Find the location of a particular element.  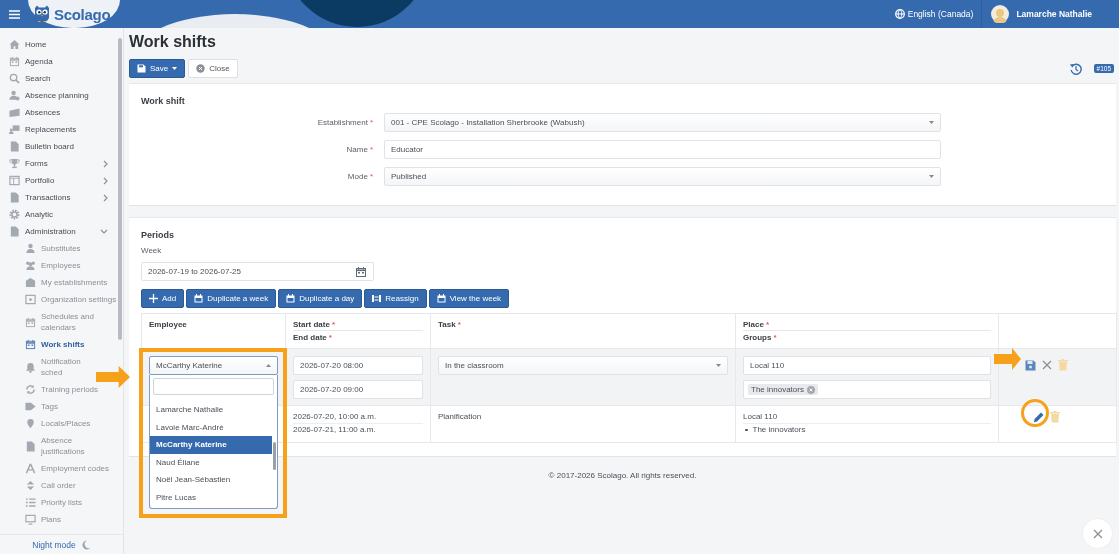

field-label: Name is located at coordinates (357, 149).